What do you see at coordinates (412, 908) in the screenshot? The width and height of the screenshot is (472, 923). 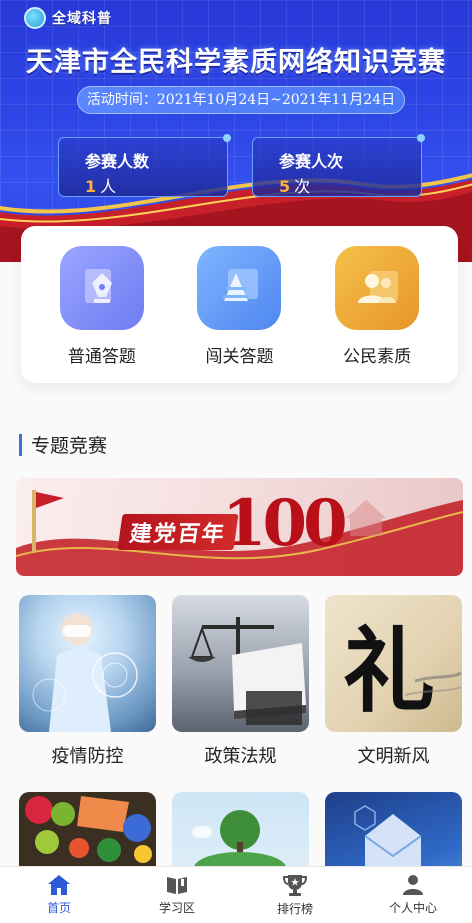 I see `tab-profile-label: 个人中心` at bounding box center [412, 908].